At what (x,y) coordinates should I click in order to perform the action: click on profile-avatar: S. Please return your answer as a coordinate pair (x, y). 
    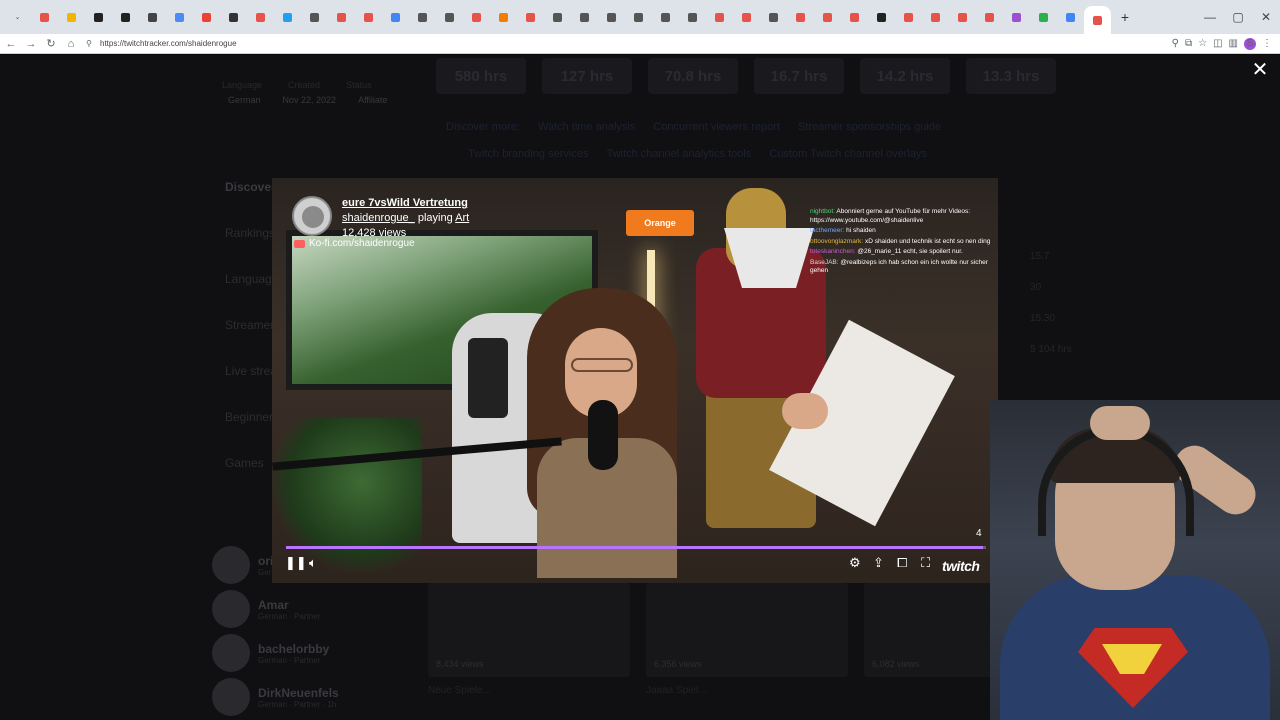
    Looking at the image, I should click on (1250, 43).